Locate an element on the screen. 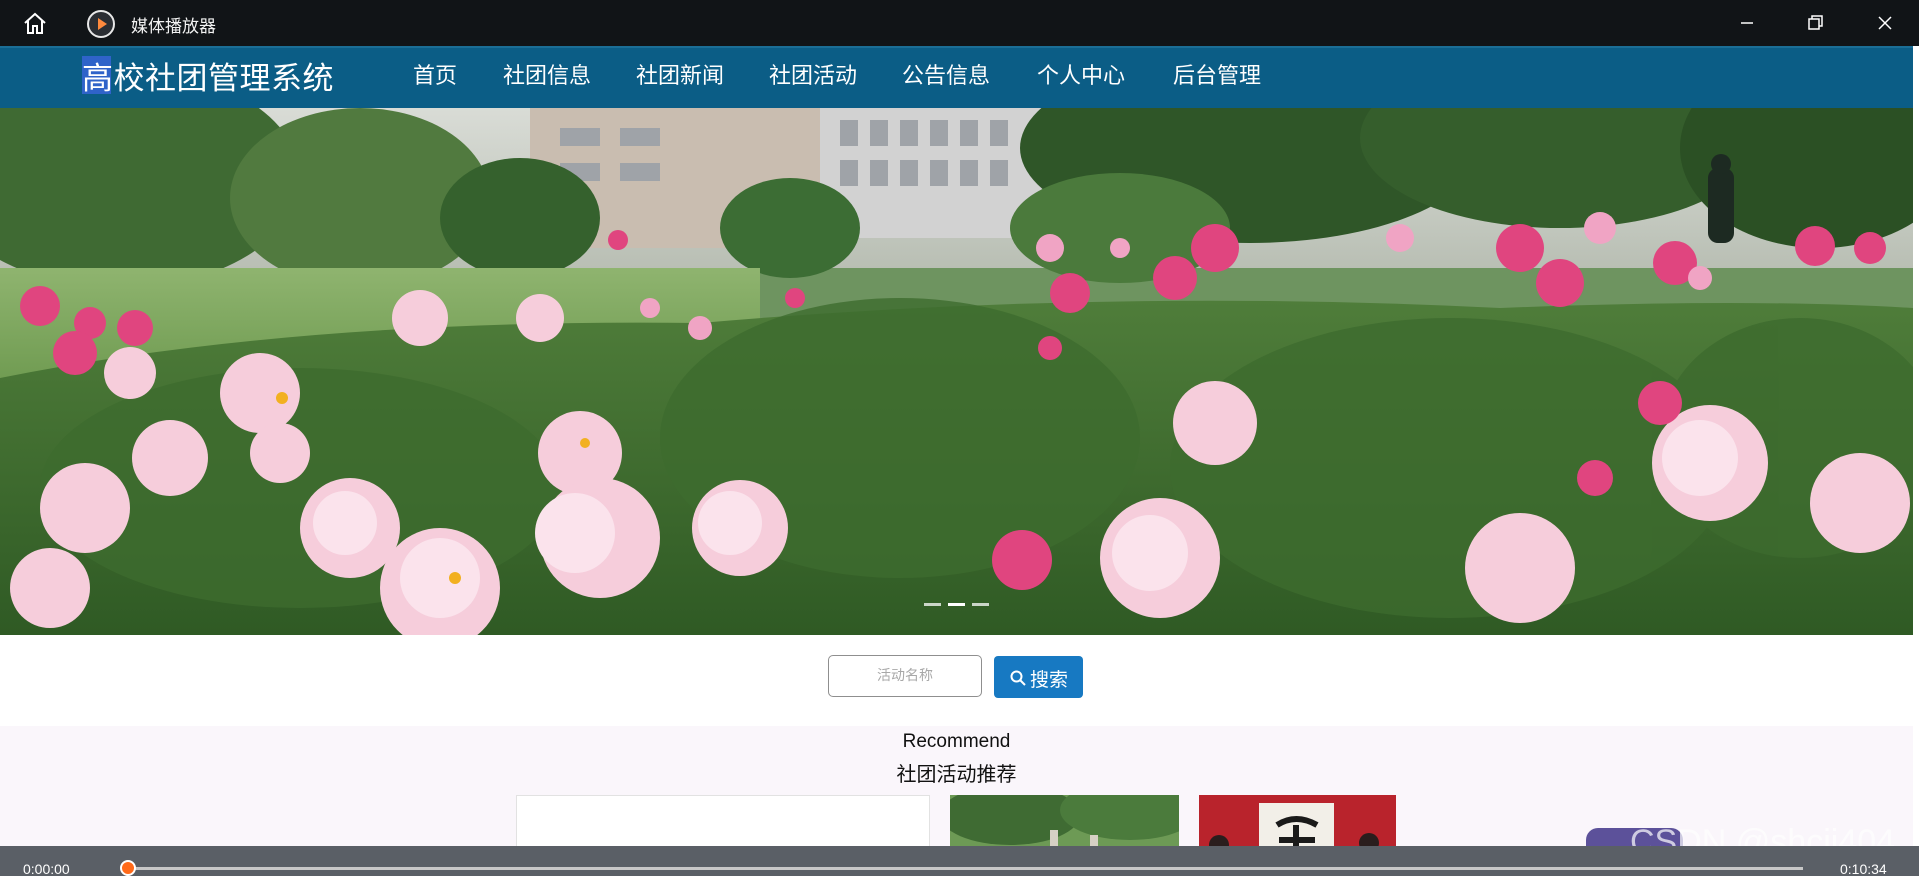 This screenshot has height=877, width=1919. play-icon is located at coordinates (101, 24).